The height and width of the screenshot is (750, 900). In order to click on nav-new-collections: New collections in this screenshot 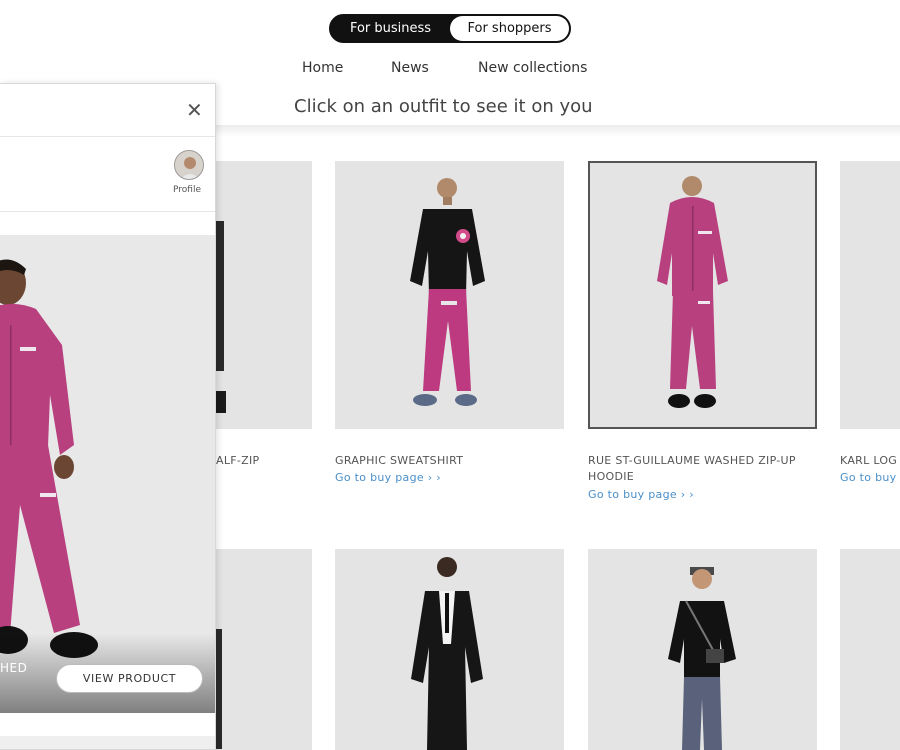, I will do `click(532, 68)`.